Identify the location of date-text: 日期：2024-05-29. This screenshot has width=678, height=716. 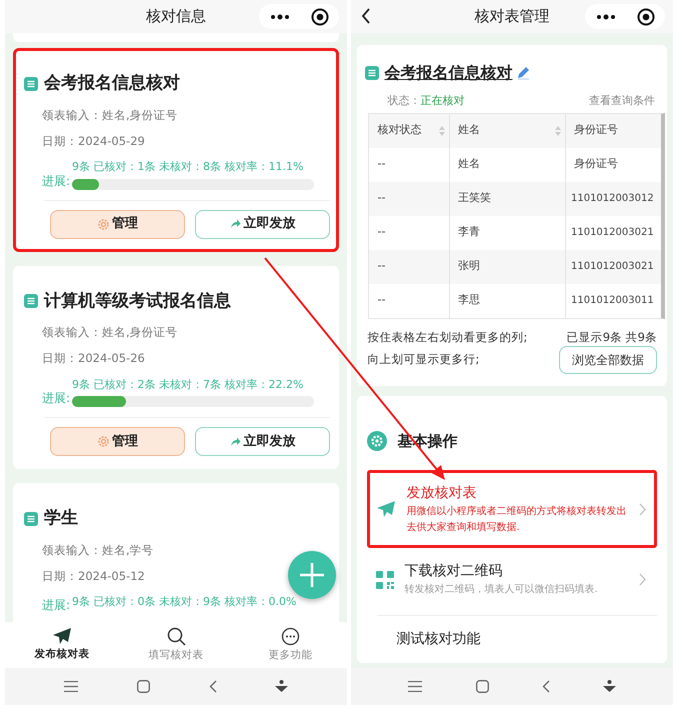
(93, 141).